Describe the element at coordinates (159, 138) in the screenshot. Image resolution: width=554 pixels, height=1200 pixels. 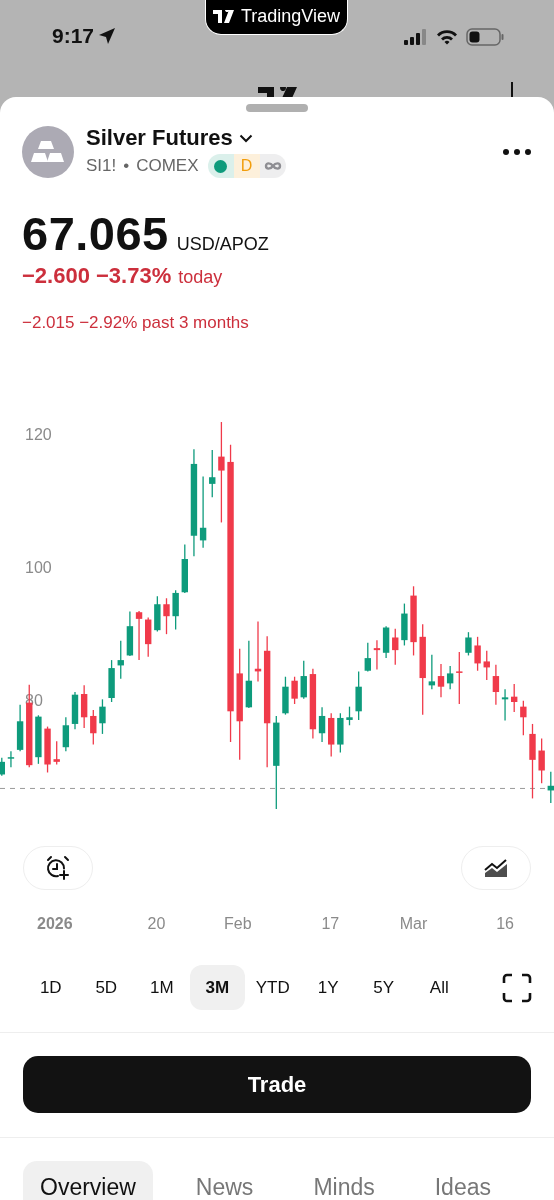
I see `symbol-name: Silver Futures` at that location.